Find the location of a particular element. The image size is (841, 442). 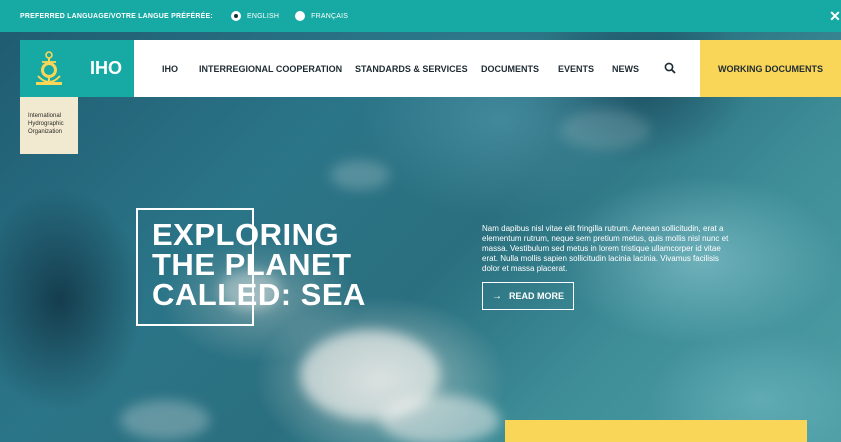

nav-item-documents: DOCUMENTS is located at coordinates (510, 69).